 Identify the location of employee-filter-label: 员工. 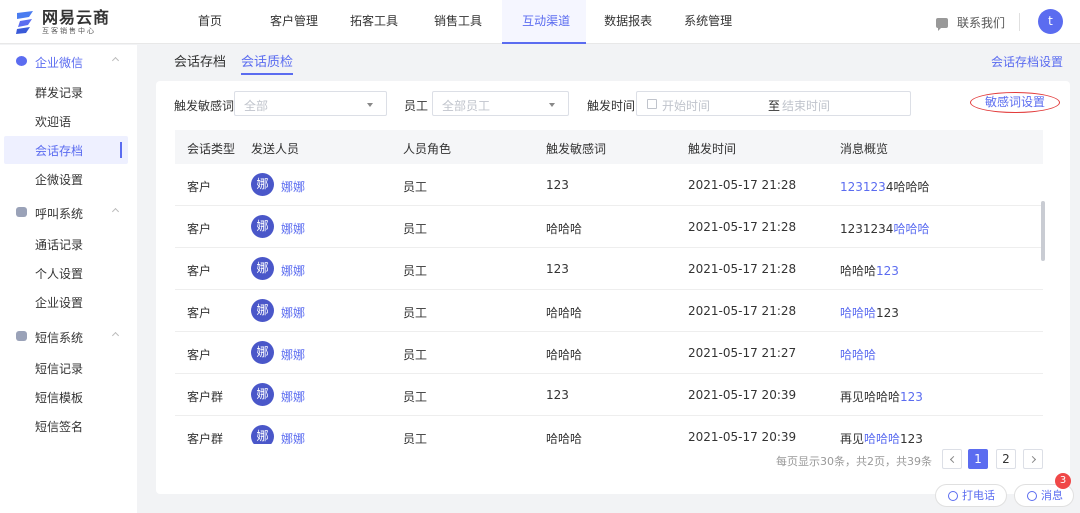
(416, 106).